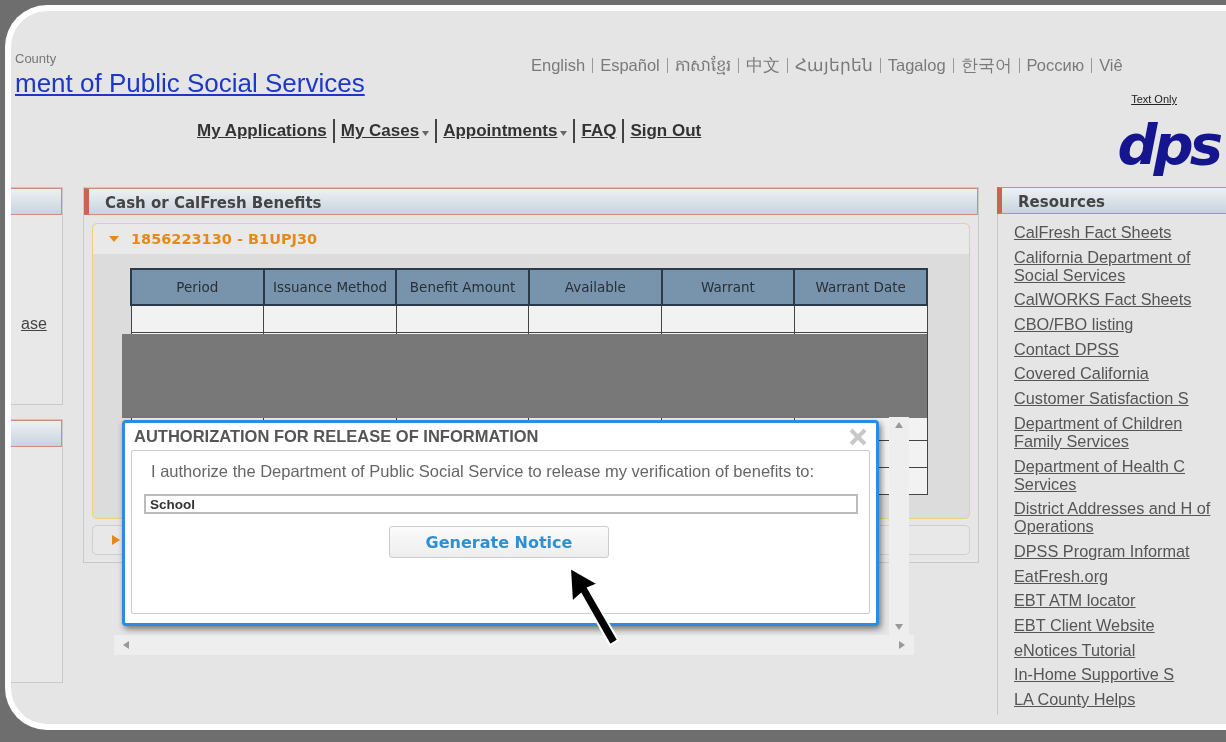 This screenshot has width=1226, height=742. I want to click on nav-link: Appointments, so click(505, 131).